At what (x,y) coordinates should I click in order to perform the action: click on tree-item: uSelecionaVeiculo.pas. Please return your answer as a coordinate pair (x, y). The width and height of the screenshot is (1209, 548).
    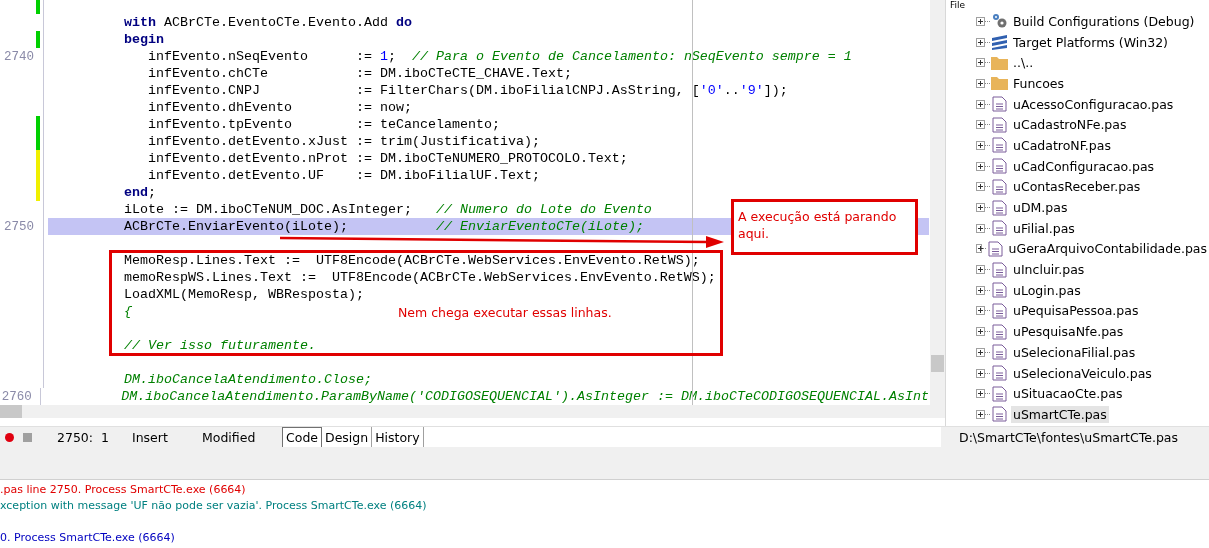
    Looking at the image, I should click on (1082, 373).